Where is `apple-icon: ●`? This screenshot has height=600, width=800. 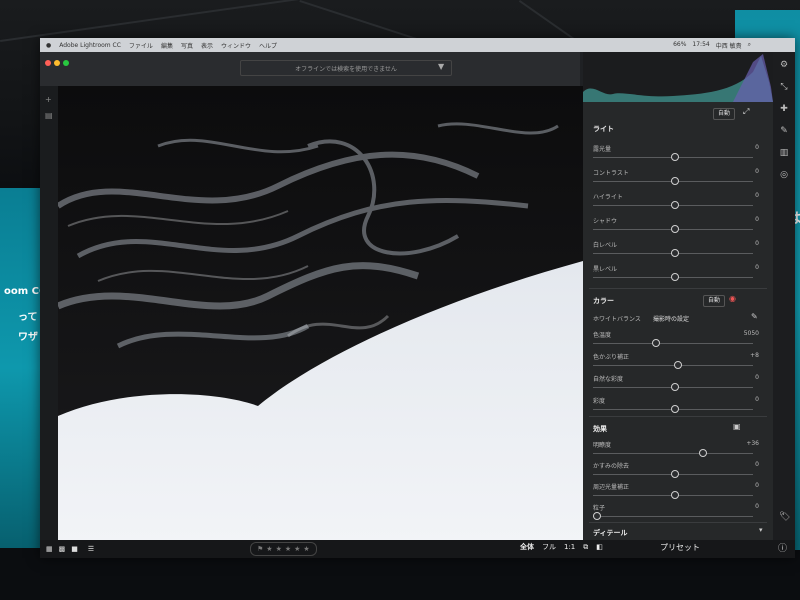 apple-icon: ● is located at coordinates (48, 45).